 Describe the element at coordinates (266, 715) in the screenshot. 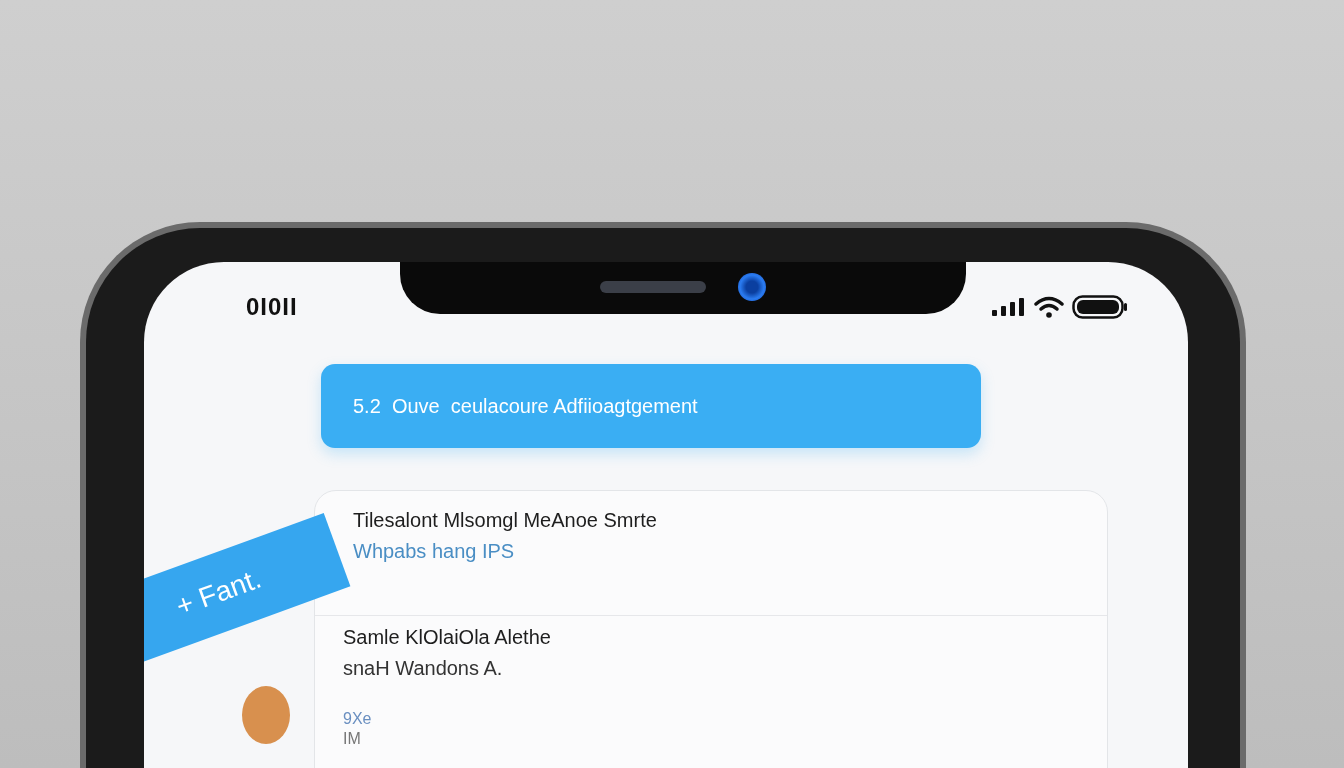

I see `avatar-placeholder` at that location.